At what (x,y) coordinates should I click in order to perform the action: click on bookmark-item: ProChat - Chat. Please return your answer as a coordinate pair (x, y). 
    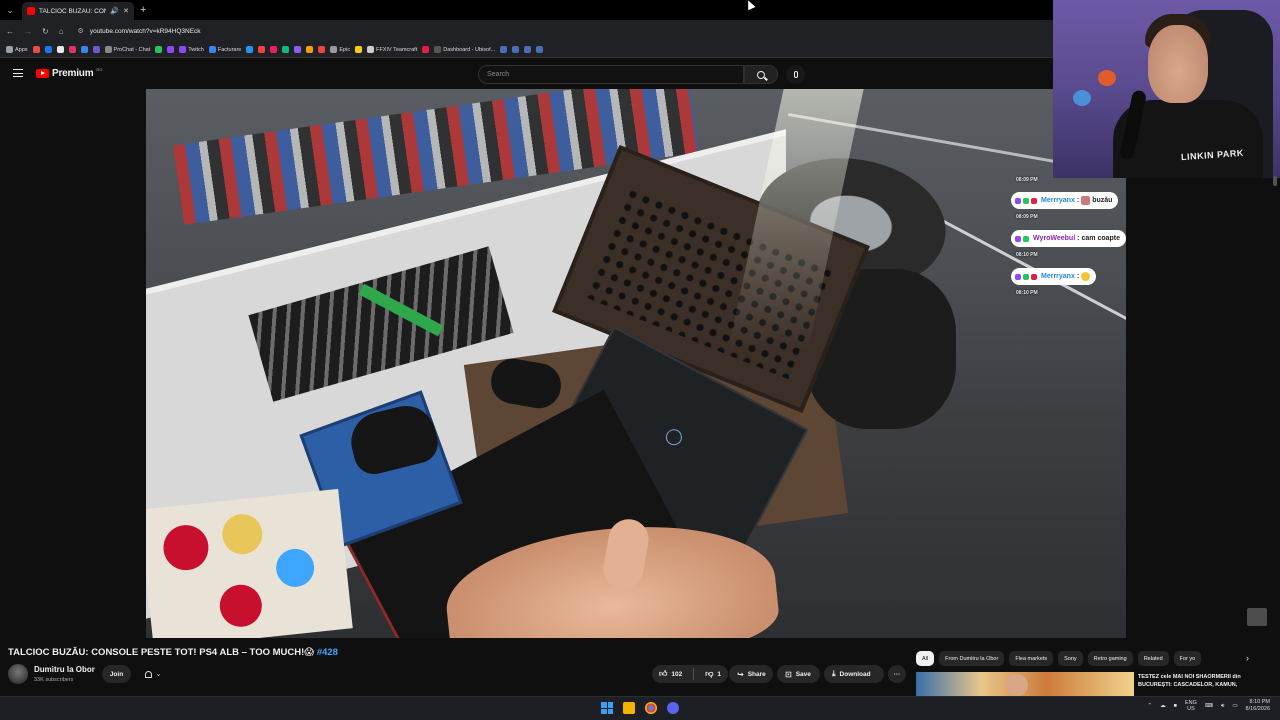
    Looking at the image, I should click on (127, 49).